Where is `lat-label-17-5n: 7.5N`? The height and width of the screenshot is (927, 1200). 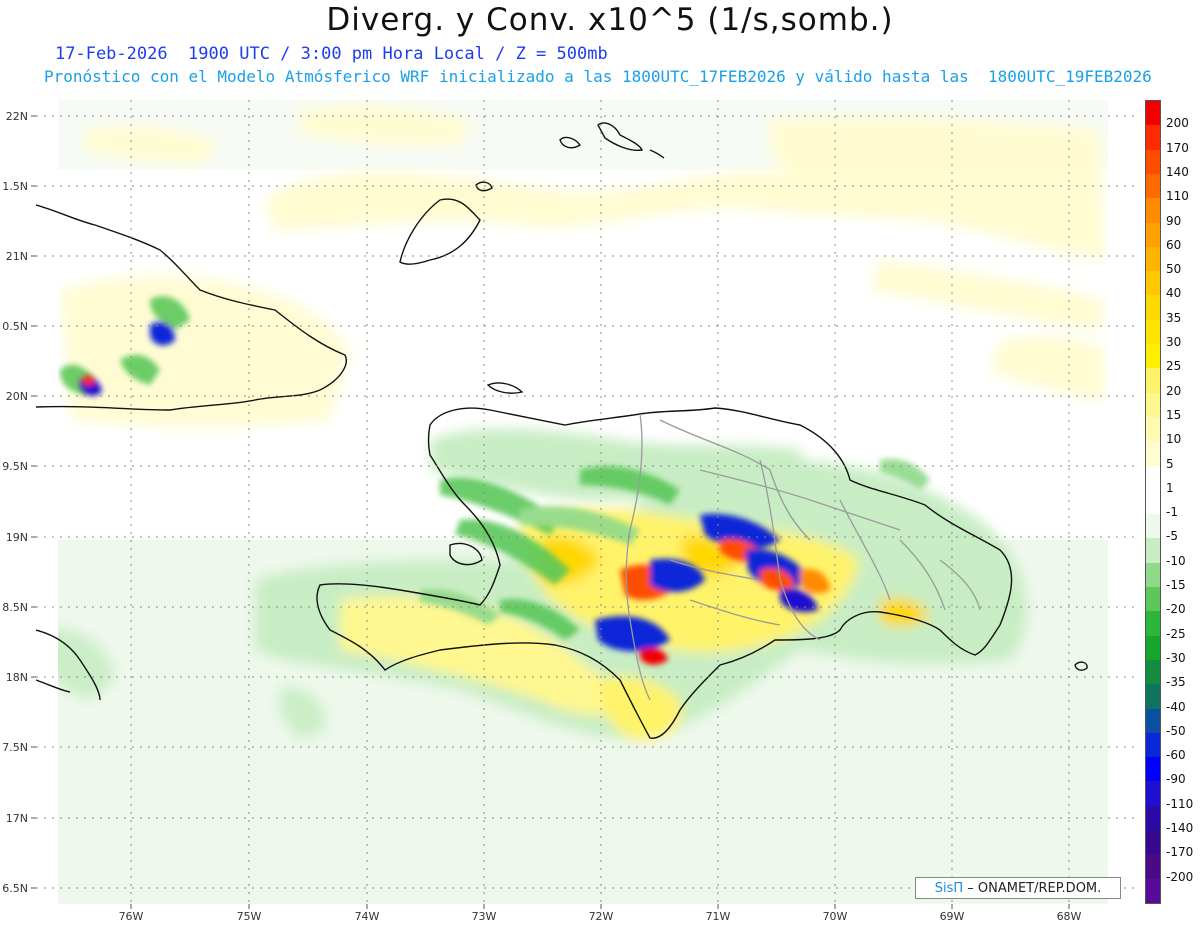
lat-label-17-5n: 7.5N is located at coordinates (15, 747).